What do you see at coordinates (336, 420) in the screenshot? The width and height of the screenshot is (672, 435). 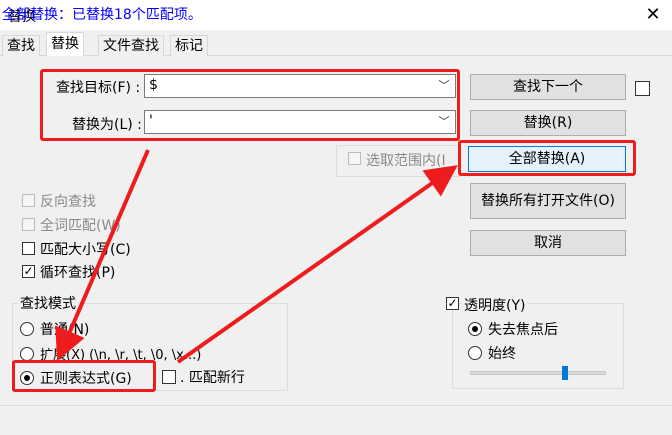 I see `status-bar` at bounding box center [336, 420].